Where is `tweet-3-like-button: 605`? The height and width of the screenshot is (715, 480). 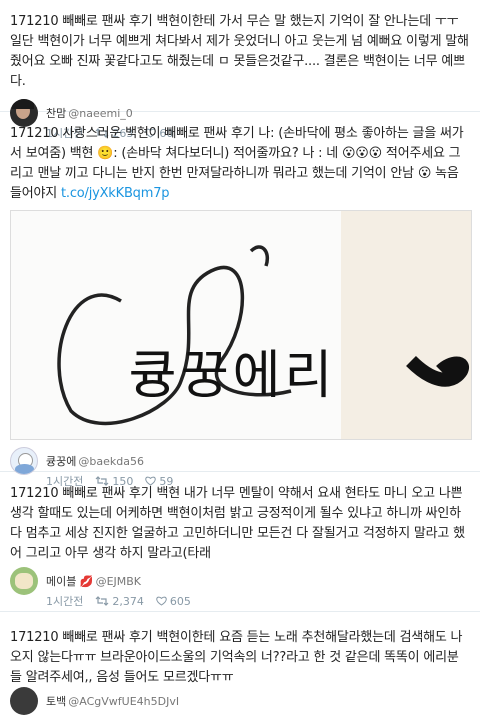
tweet-3-like-button: 605 is located at coordinates (173, 601).